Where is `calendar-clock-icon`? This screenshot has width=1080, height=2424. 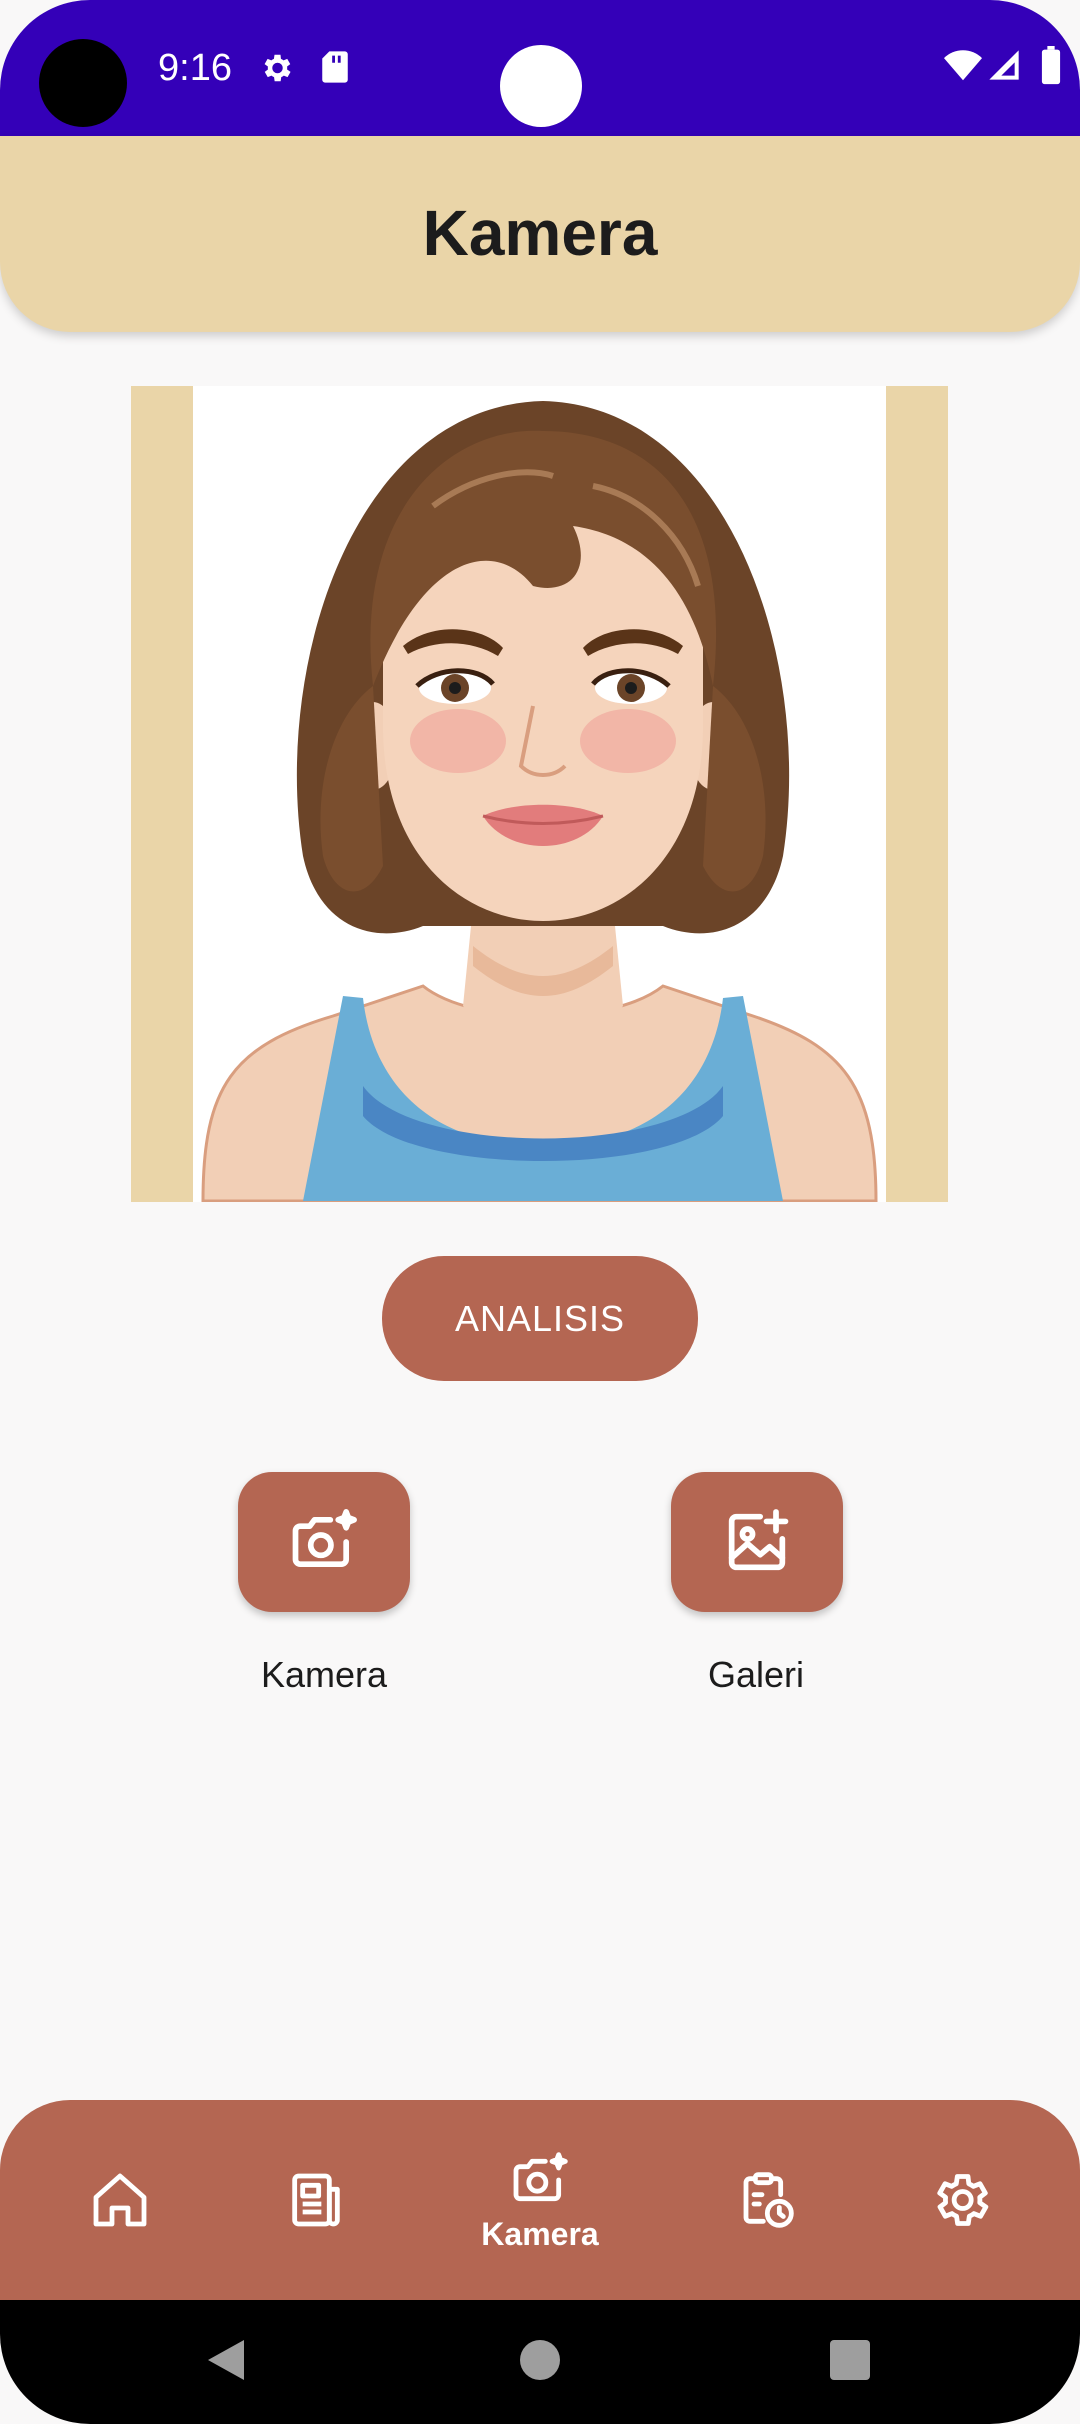 calendar-clock-icon is located at coordinates (768, 2200).